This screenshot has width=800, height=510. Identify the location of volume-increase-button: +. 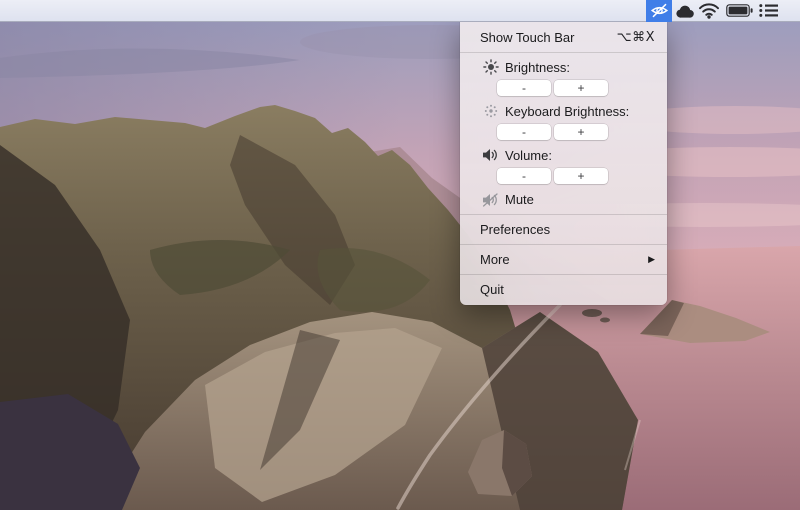
(581, 176).